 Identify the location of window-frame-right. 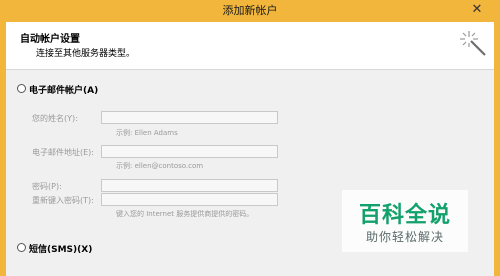
(497, 149).